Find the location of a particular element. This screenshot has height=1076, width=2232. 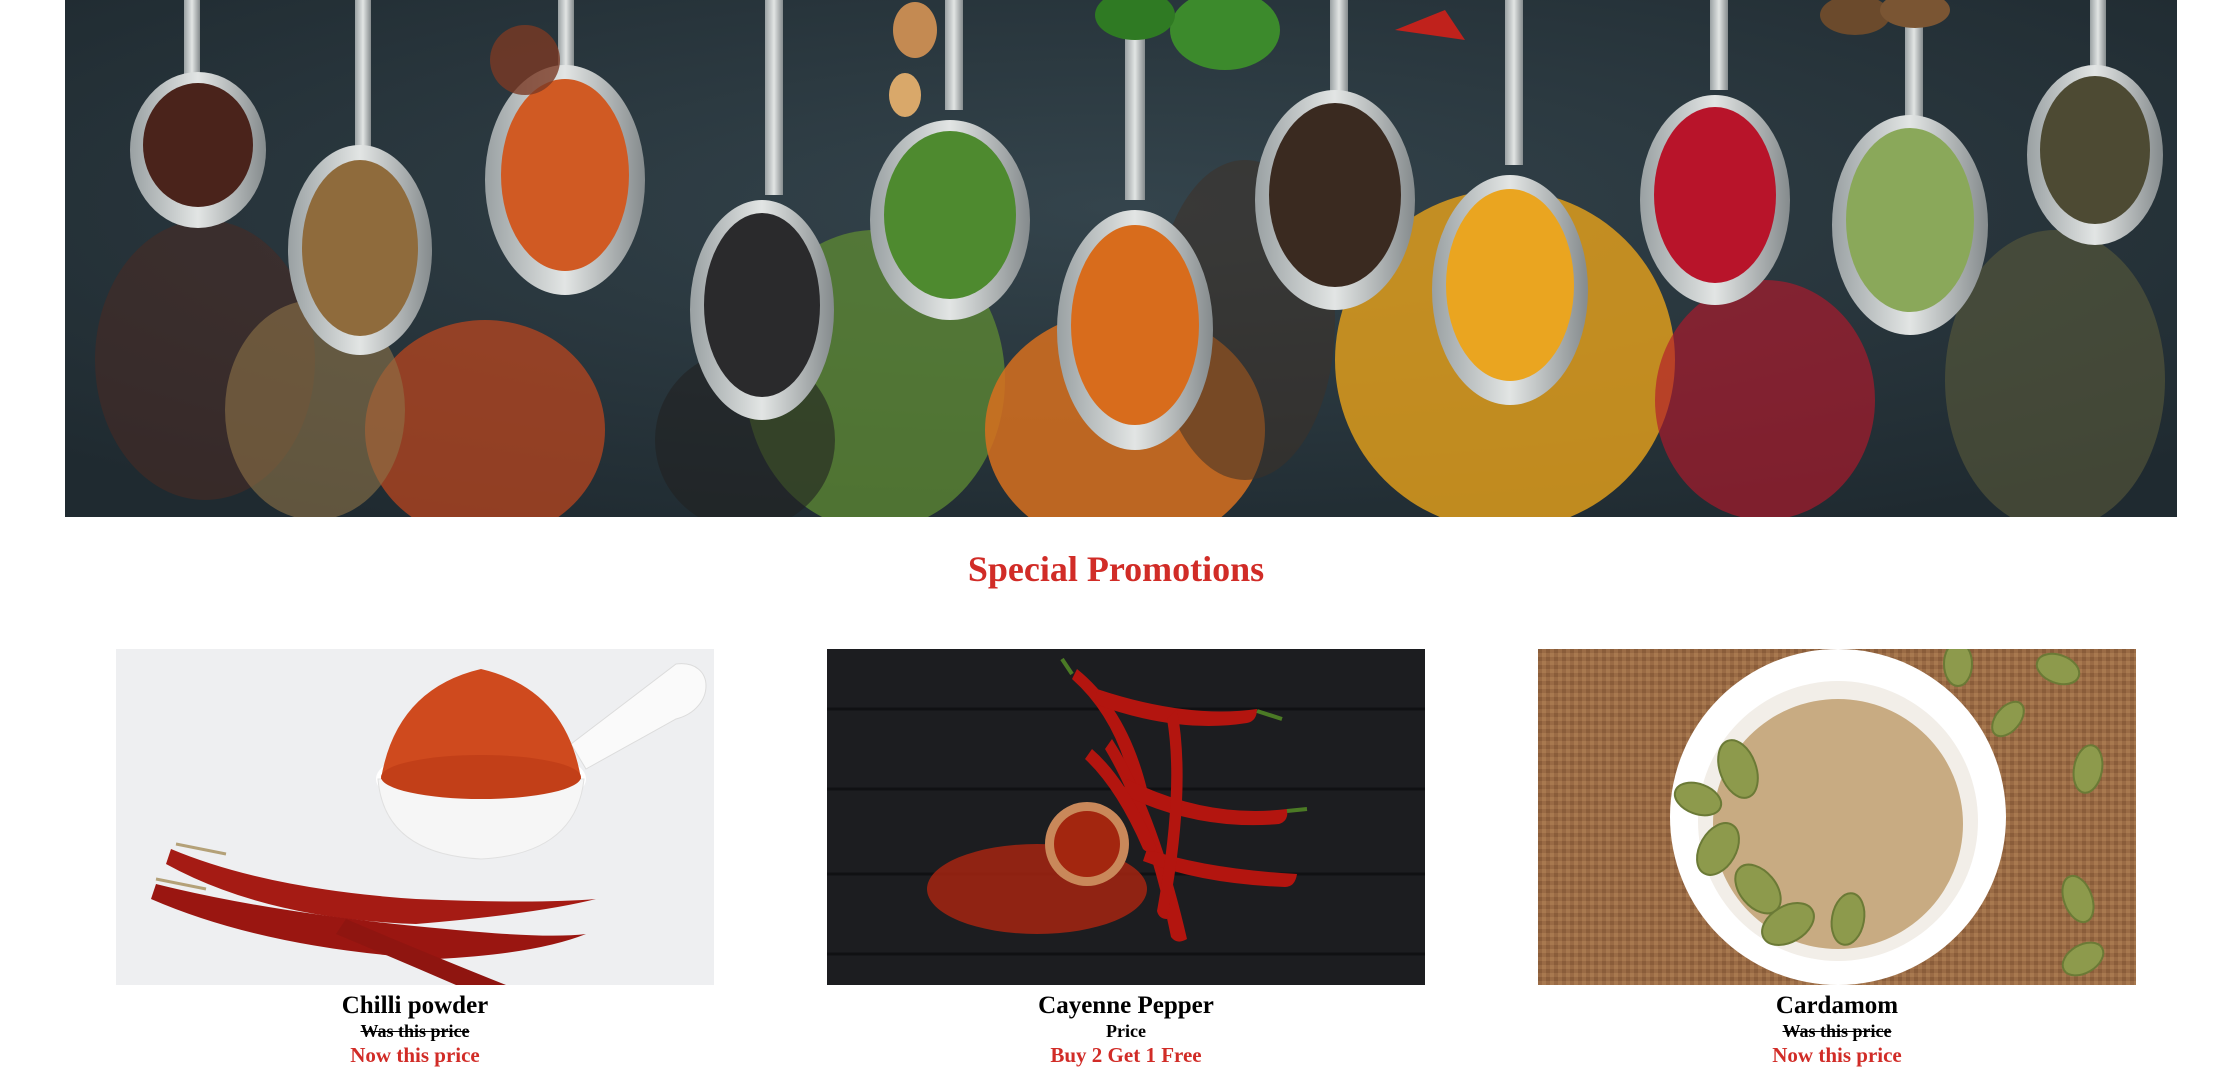

product-name: Cardamom is located at coordinates (1837, 1005).